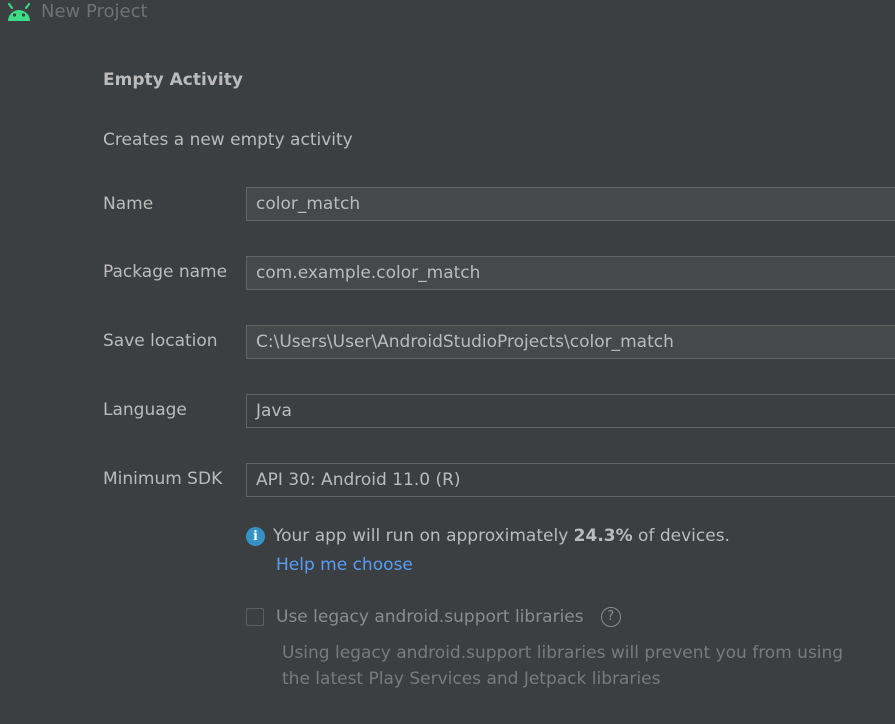  I want to click on help-me-choose-link: Help me choose, so click(344, 565).